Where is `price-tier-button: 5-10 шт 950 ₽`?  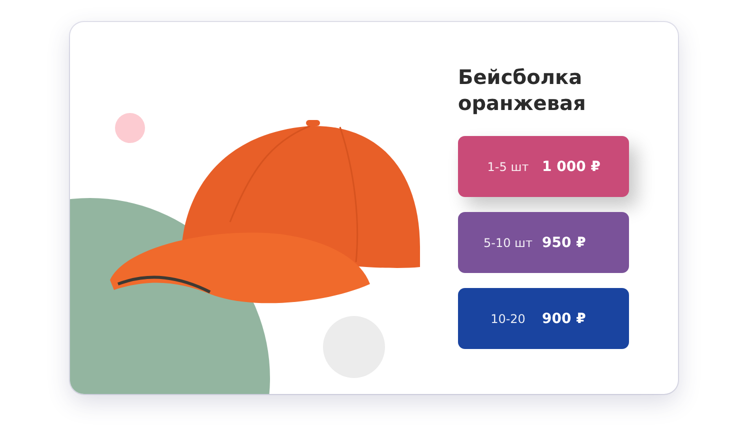 price-tier-button: 5-10 шт 950 ₽ is located at coordinates (543, 242).